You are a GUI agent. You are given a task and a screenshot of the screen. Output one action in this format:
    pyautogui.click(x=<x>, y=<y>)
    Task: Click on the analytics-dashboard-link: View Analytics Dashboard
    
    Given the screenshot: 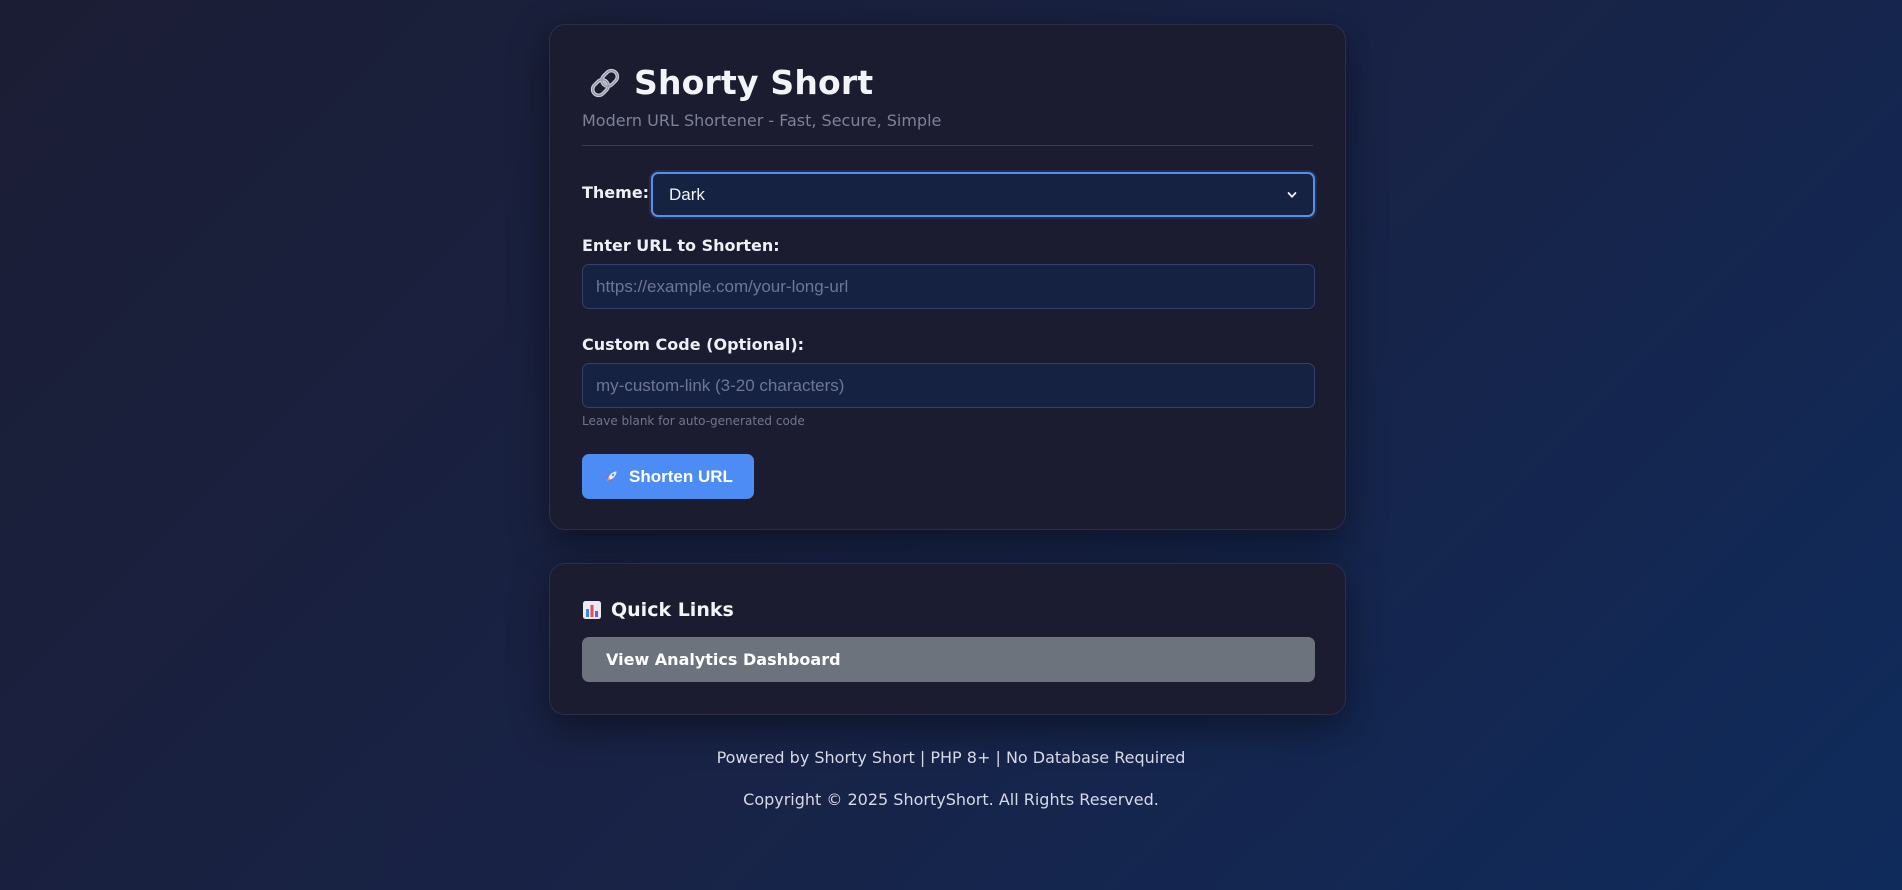 What is the action you would take?
    pyautogui.click(x=948, y=659)
    